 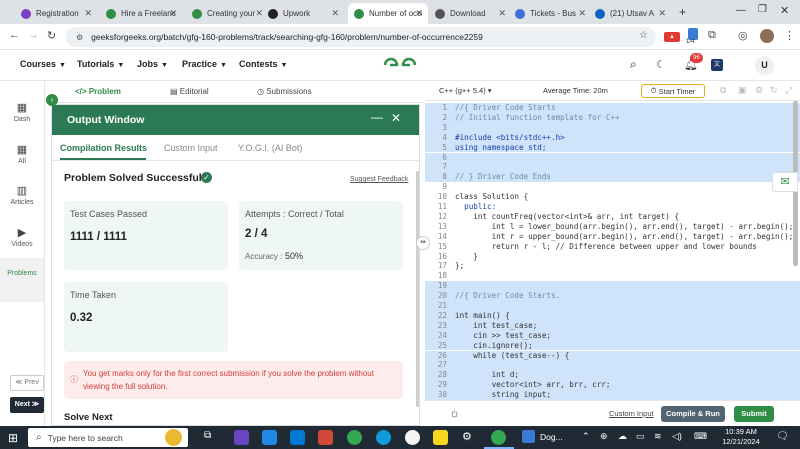 What do you see at coordinates (741, 441) in the screenshot?
I see `taskbar-date: 12/21/2024` at bounding box center [741, 441].